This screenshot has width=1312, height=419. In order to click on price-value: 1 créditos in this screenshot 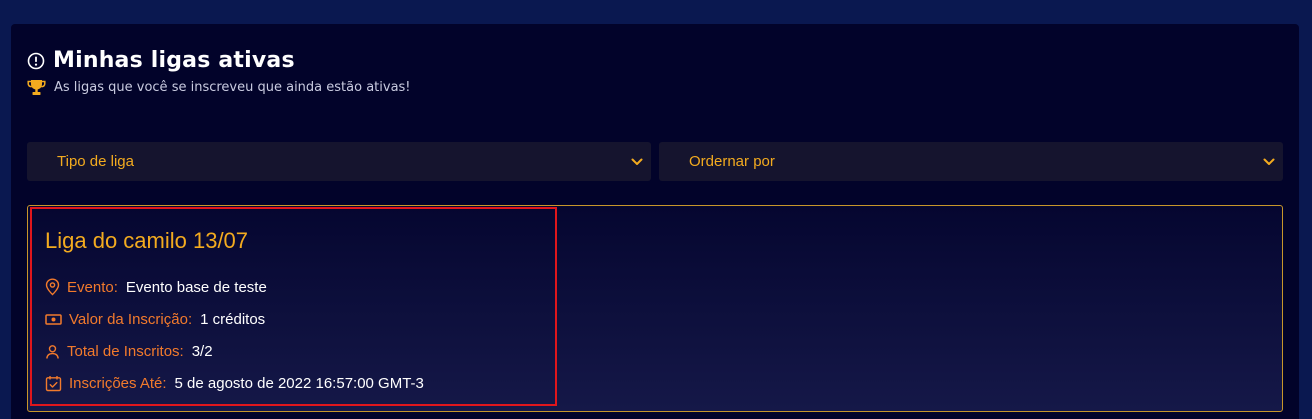, I will do `click(233, 319)`.